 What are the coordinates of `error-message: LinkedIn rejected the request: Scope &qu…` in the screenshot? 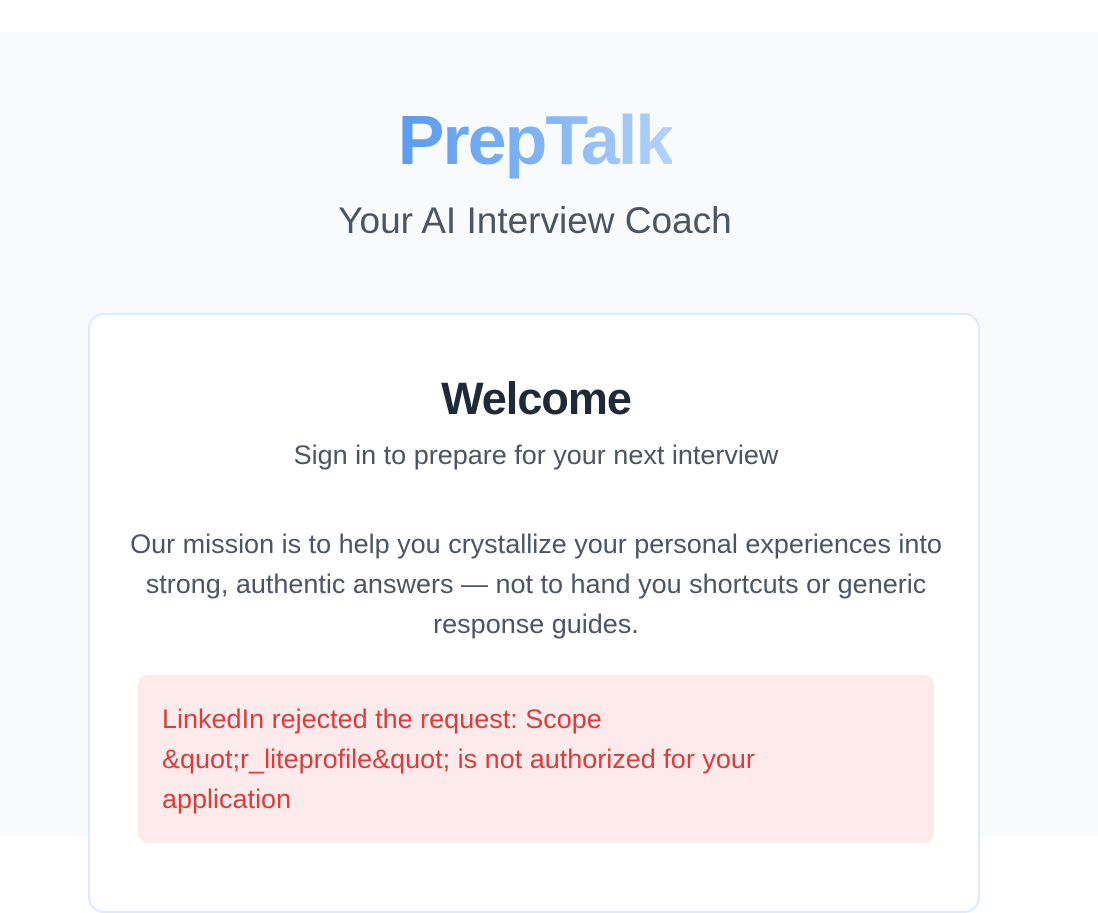 It's located at (458, 759).